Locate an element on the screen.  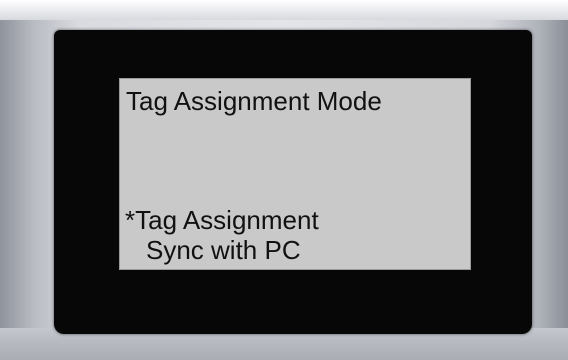
screen-title: Tag Assignment Mode is located at coordinates (254, 101).